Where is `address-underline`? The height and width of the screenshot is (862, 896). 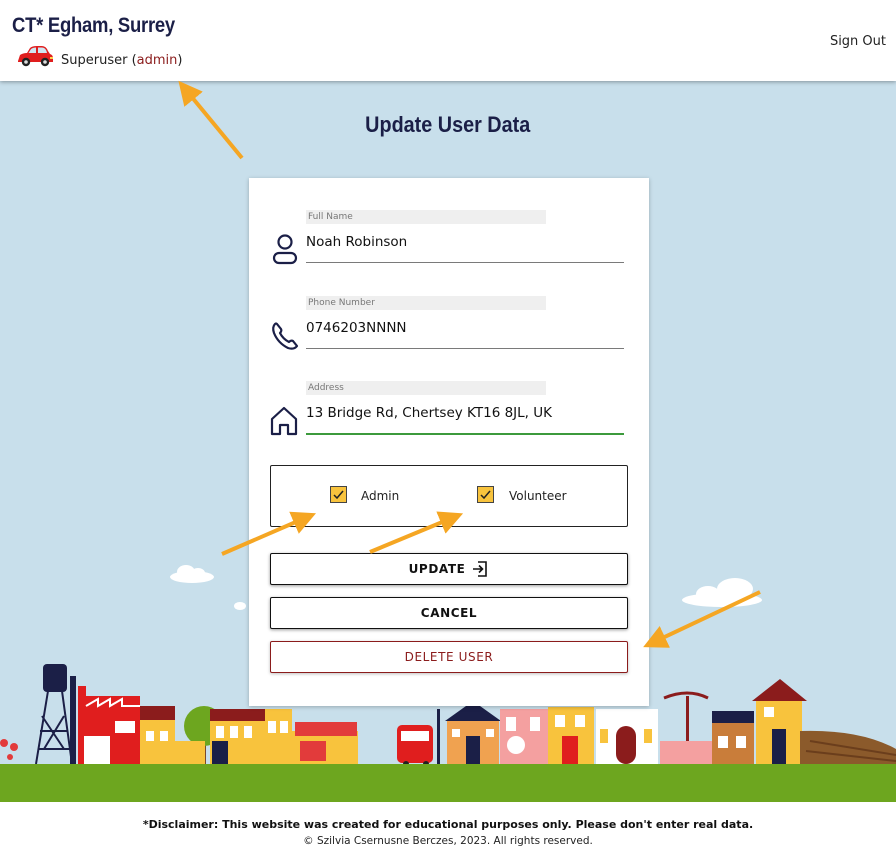 address-underline is located at coordinates (465, 434).